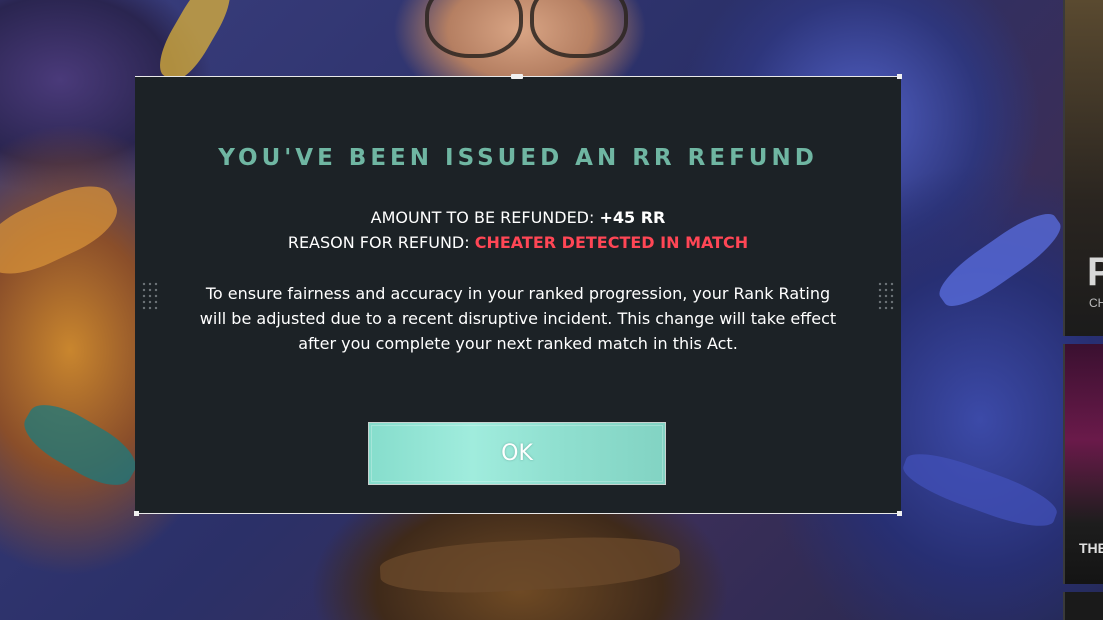 The image size is (1103, 620). Describe the element at coordinates (1083, 464) in the screenshot. I see `side-panel-middle: THE` at that location.